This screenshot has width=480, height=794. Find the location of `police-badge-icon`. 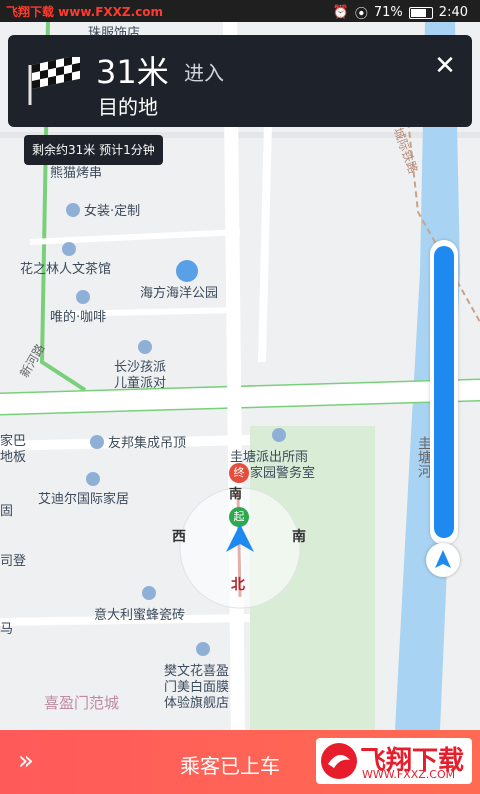

police-badge-icon is located at coordinates (279, 435).